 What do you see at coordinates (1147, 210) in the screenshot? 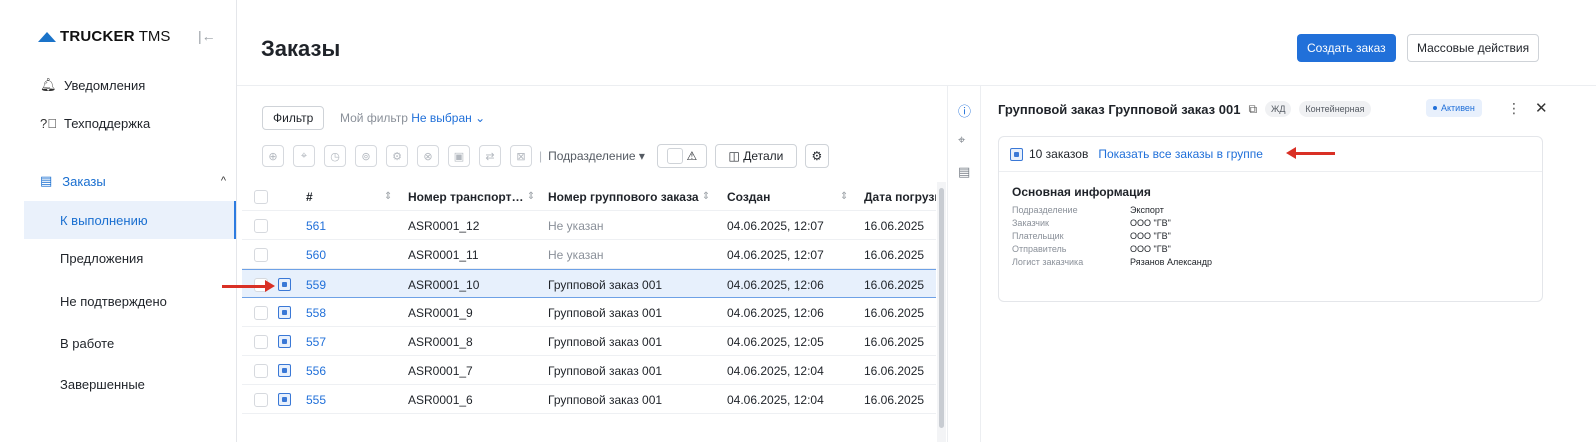
I see `info-value: Экспорт` at bounding box center [1147, 210].